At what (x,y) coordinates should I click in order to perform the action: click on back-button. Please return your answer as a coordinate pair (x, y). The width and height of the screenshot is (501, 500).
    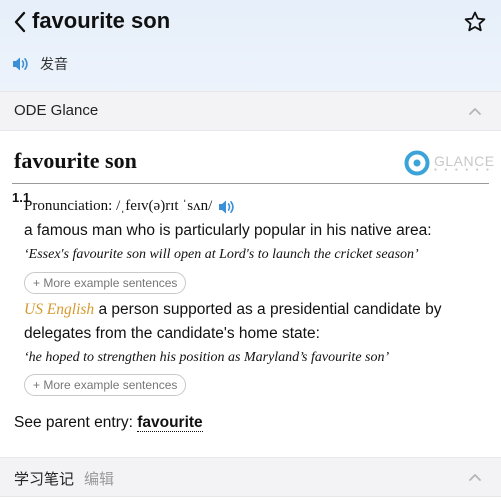
    Looking at the image, I should click on (20, 22).